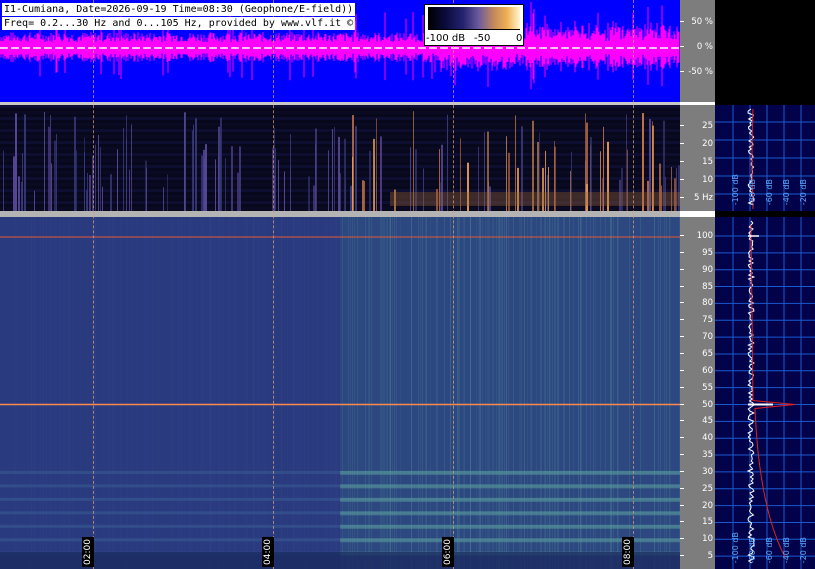  What do you see at coordinates (697, 489) in the screenshot?
I see `scale-tick: 25` at bounding box center [697, 489].